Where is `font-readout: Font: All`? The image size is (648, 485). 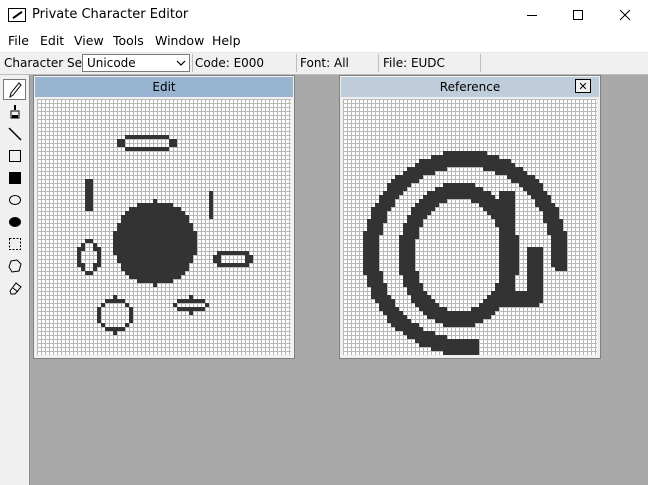
font-readout: Font: All is located at coordinates (324, 63).